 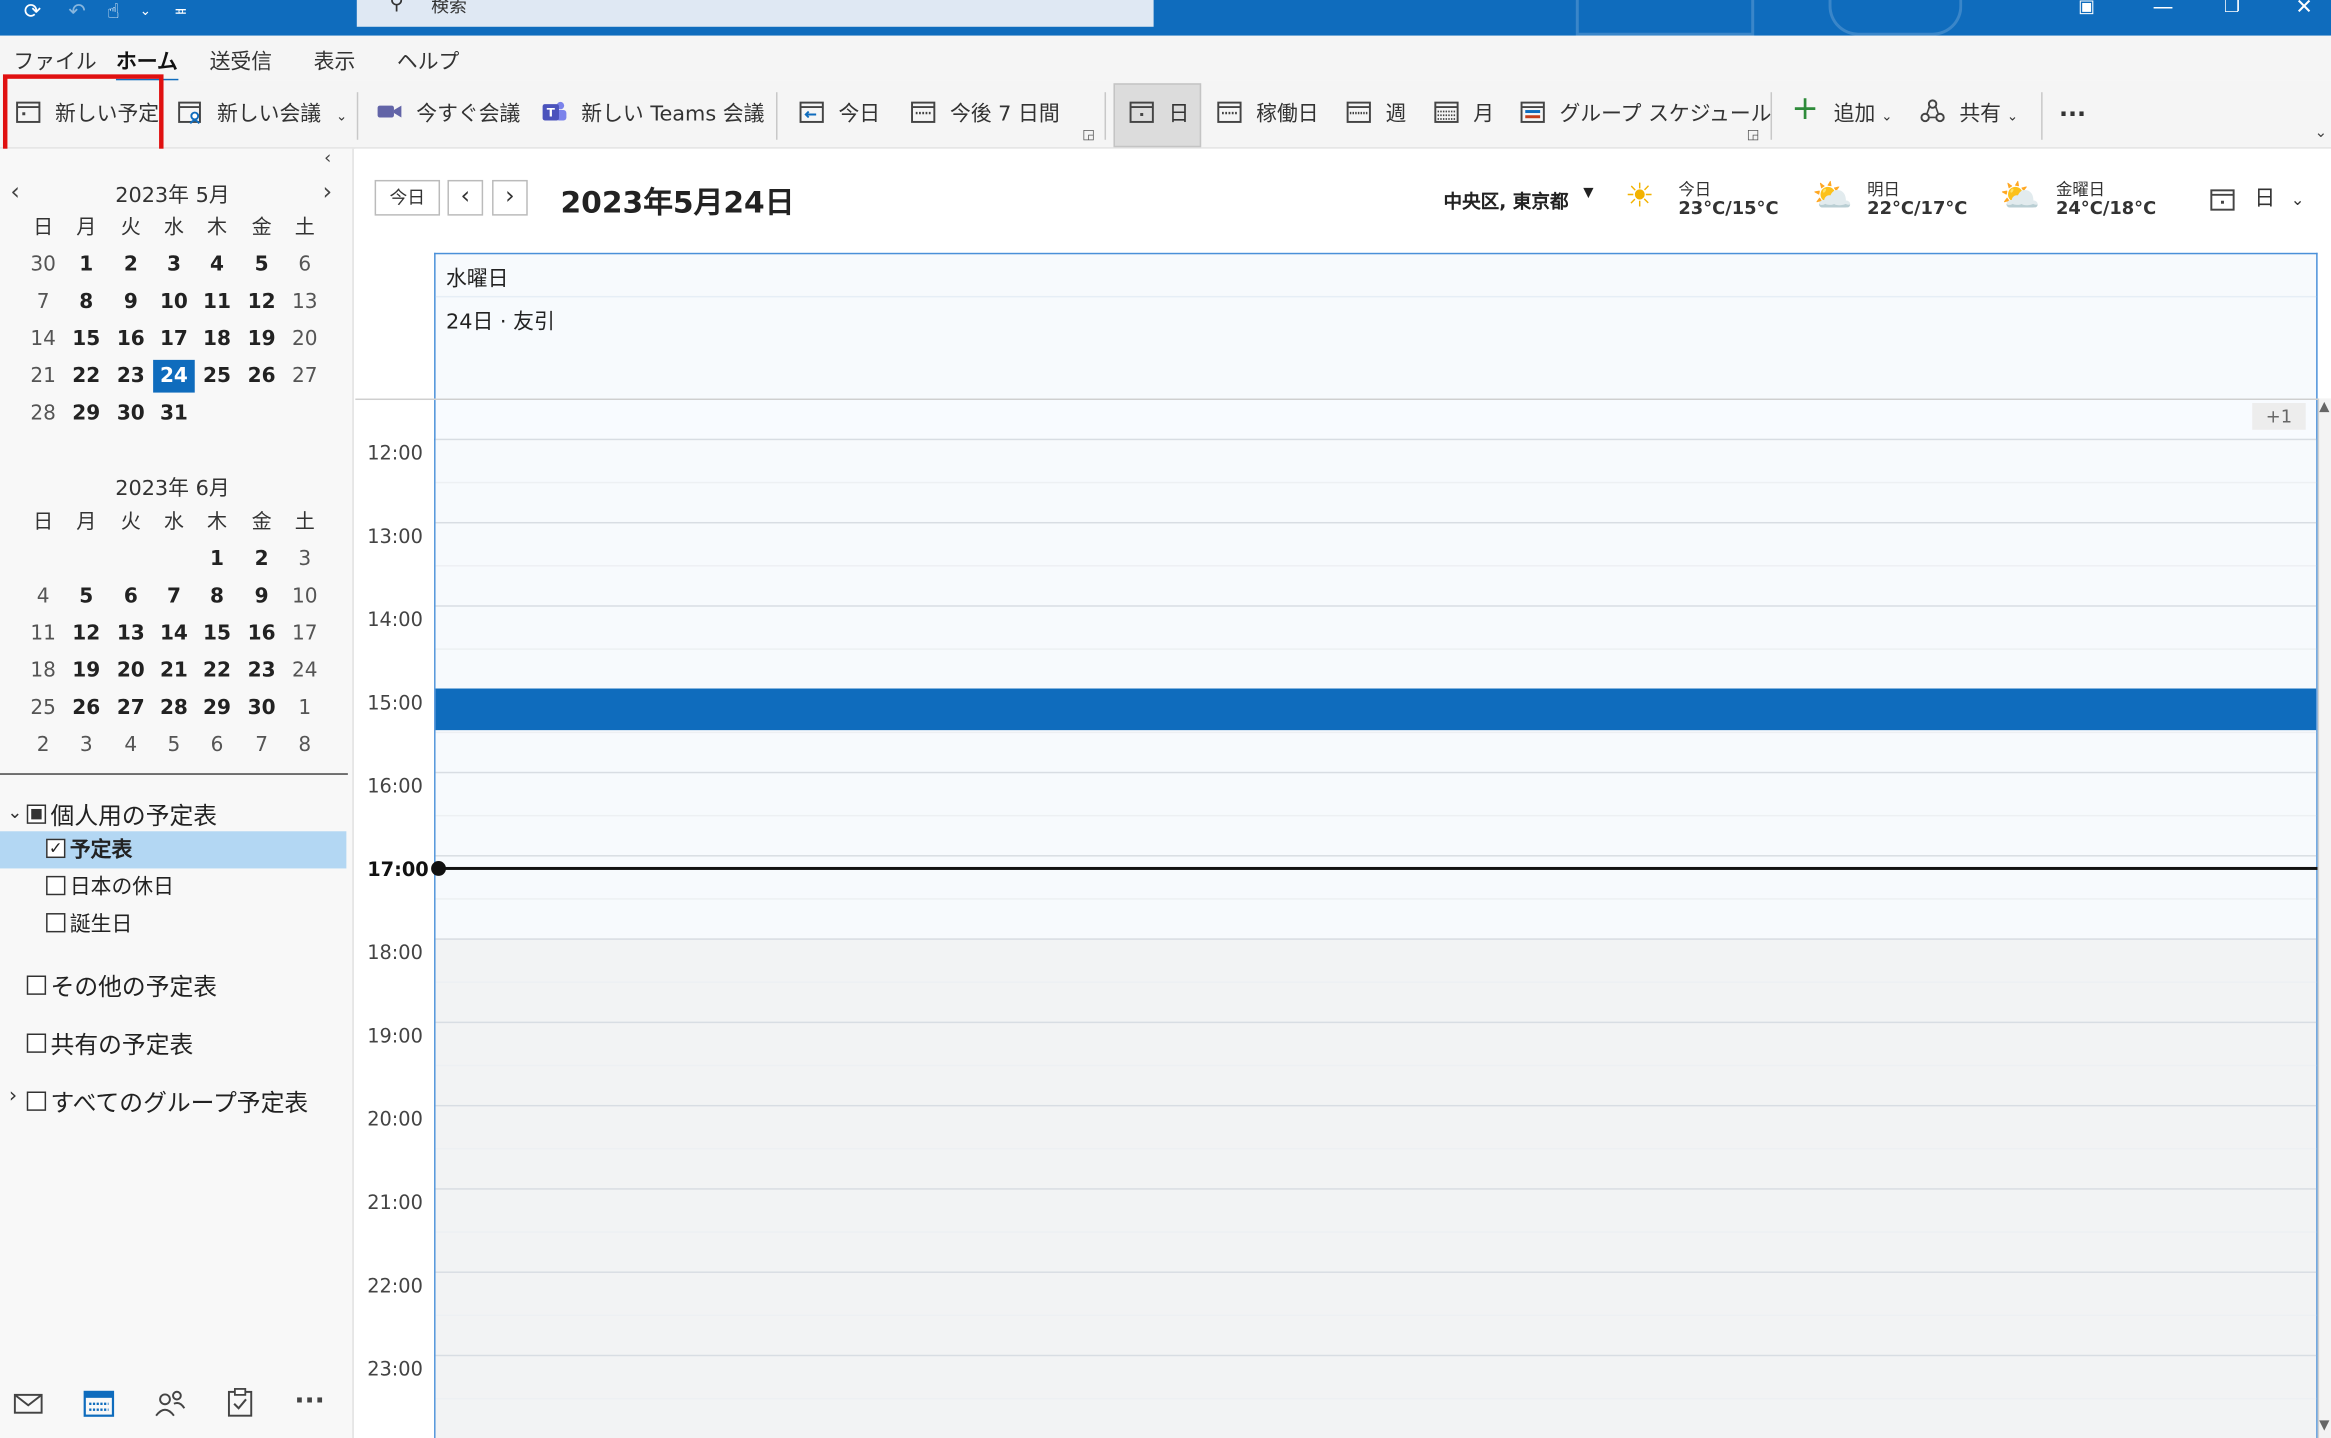 I want to click on next-month-icon: ›, so click(x=328, y=191).